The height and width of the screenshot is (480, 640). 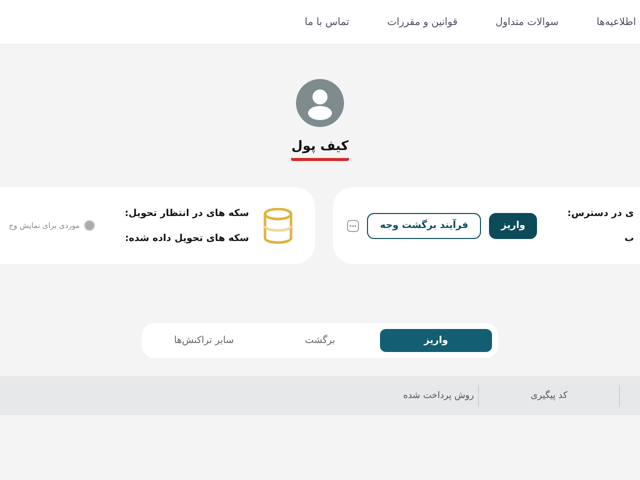 I want to click on balance-value: ب, so click(x=628, y=238).